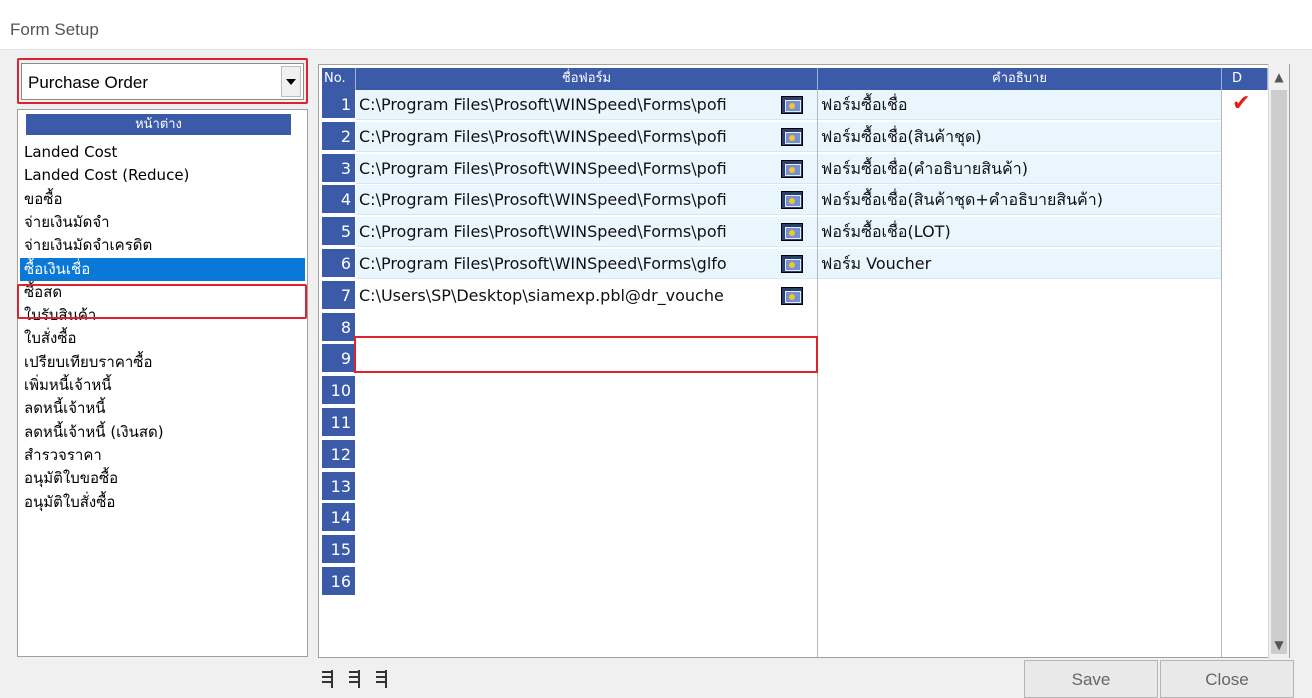 Image resolution: width=1312 pixels, height=698 pixels. What do you see at coordinates (338, 550) in the screenshot?
I see `row-number: 15` at bounding box center [338, 550].